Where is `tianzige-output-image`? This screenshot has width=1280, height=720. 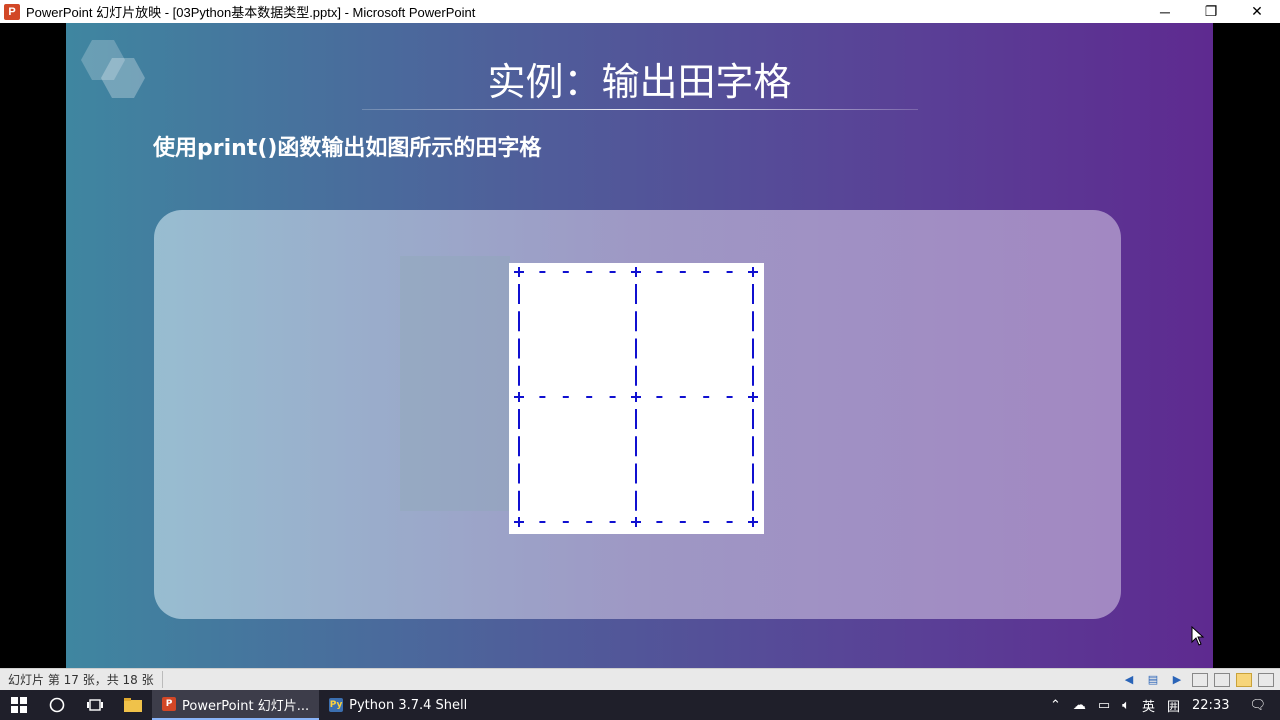 tianzige-output-image is located at coordinates (636, 398).